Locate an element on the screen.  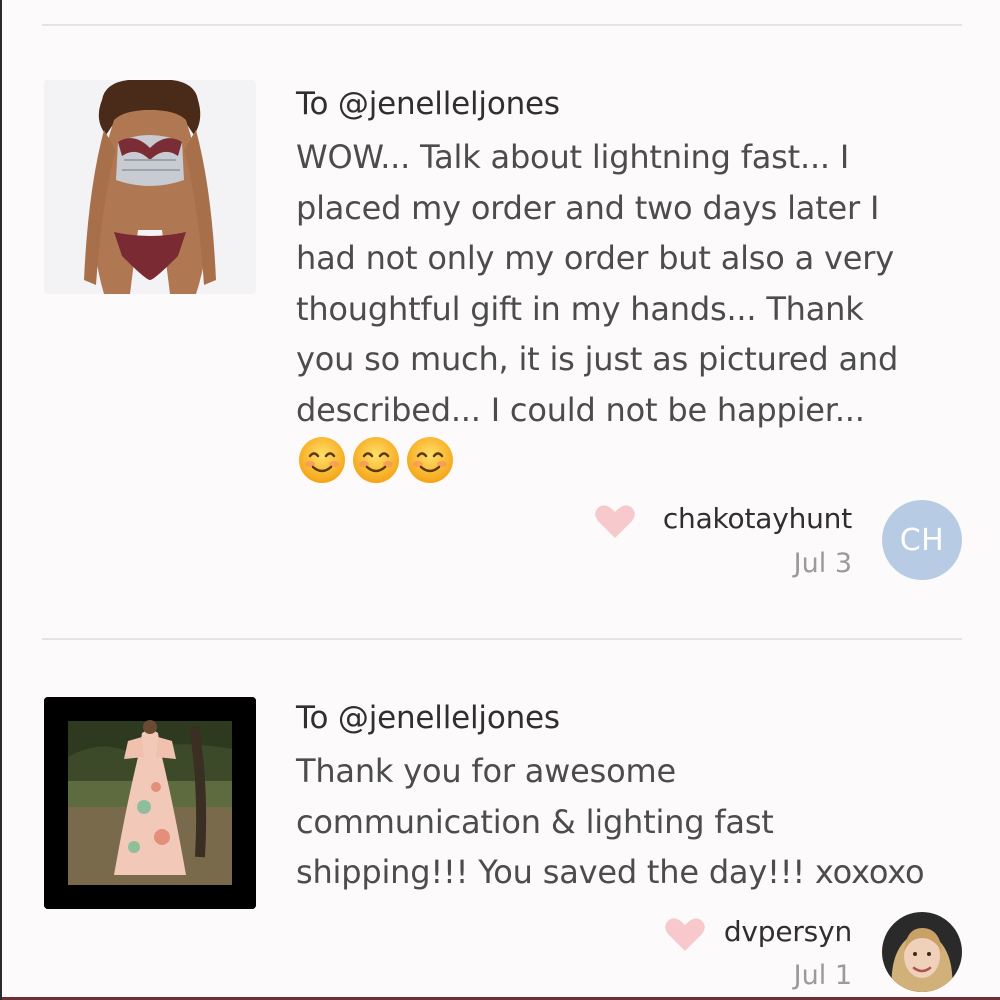
review-message-line: shipping!!! You saved the day!!! xoxoxo is located at coordinates (610, 872).